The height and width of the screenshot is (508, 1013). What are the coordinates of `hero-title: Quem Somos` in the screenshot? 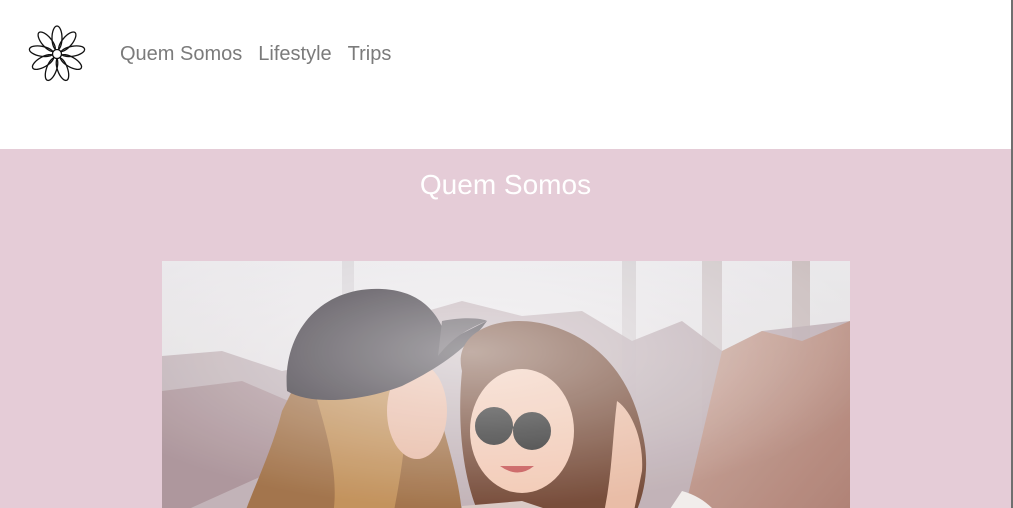 It's located at (505, 184).